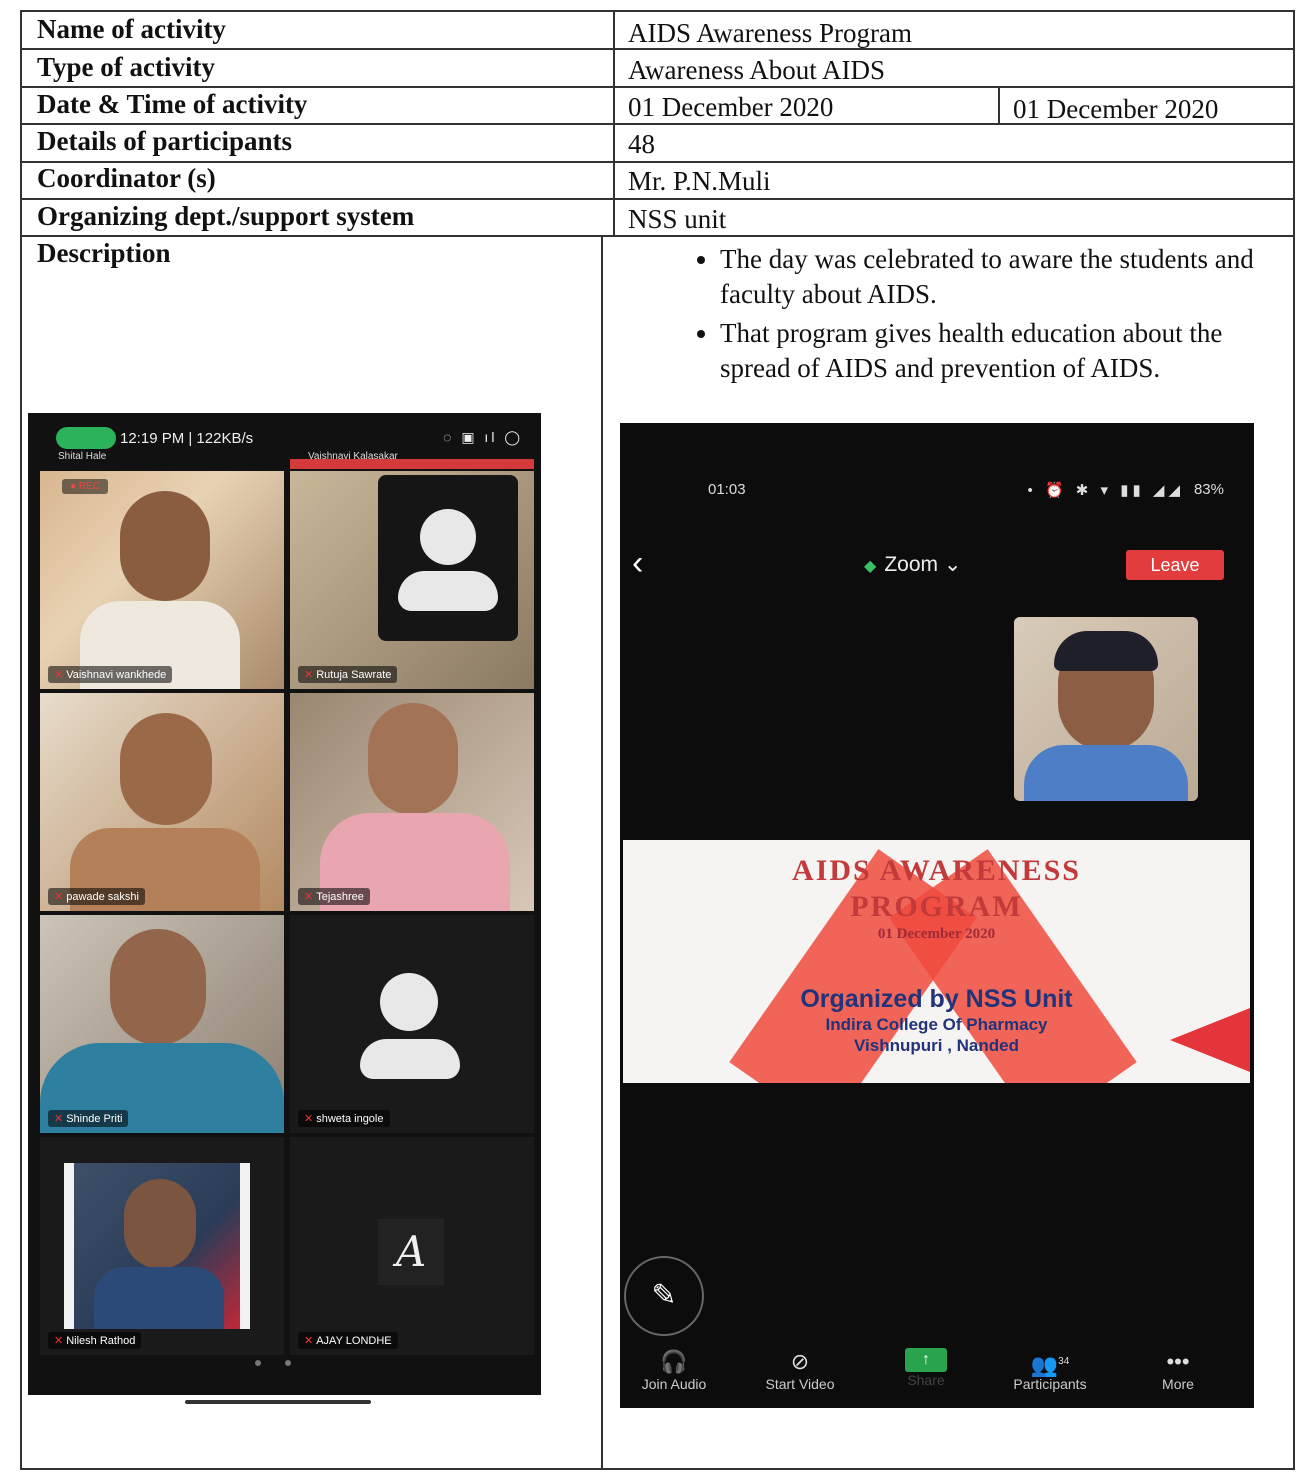 This screenshot has height=1474, width=1297. Describe the element at coordinates (637, 563) in the screenshot. I see `back-icon: ‹` at that location.